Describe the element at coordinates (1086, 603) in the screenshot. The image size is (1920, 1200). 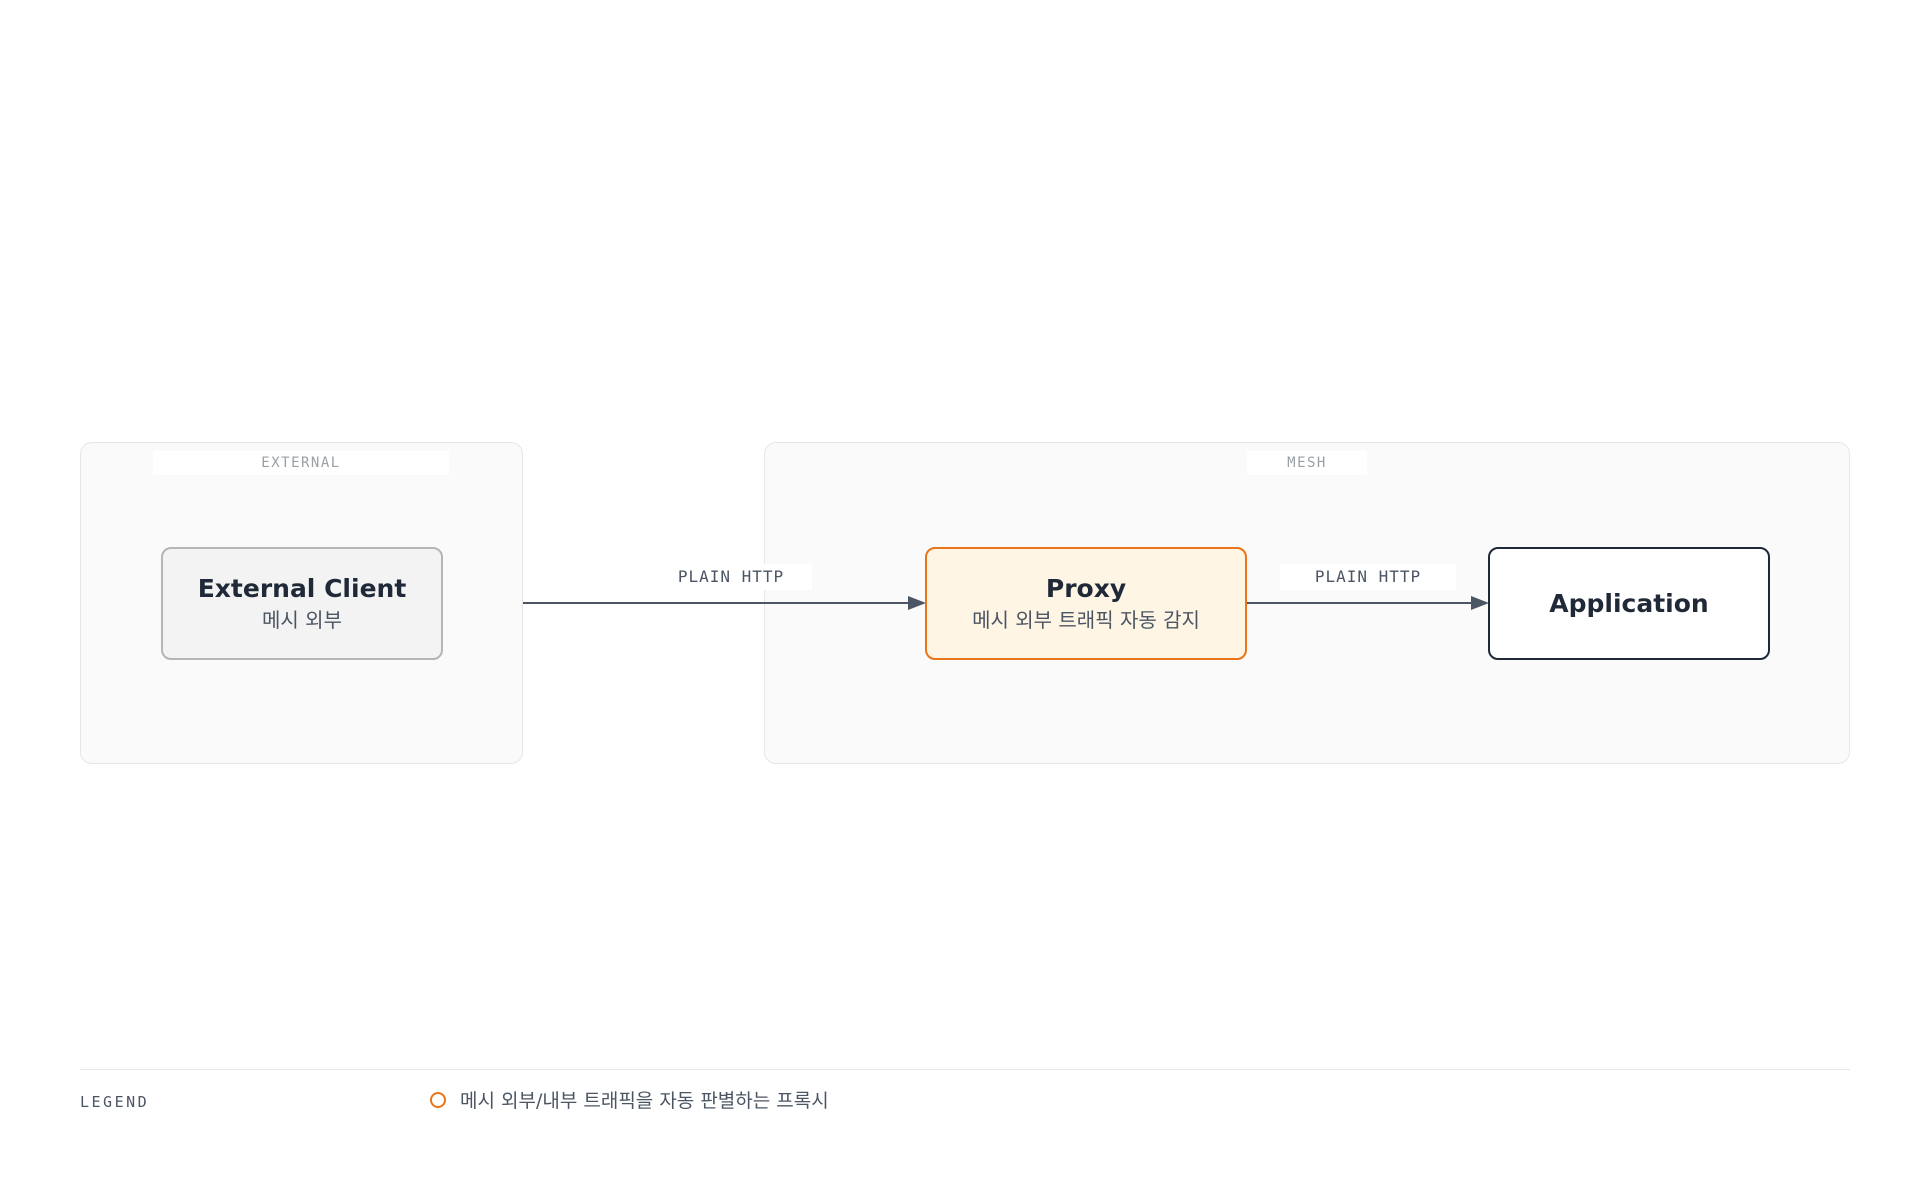
I see `proxy-node: Proxy 메시 외부 트래픽 자동 감지` at that location.